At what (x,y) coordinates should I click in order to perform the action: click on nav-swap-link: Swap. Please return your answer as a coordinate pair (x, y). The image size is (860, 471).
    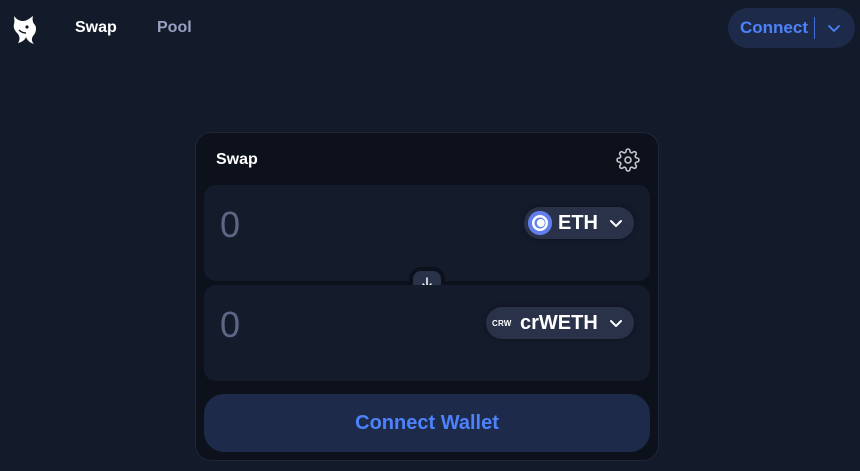
    Looking at the image, I should click on (96, 28).